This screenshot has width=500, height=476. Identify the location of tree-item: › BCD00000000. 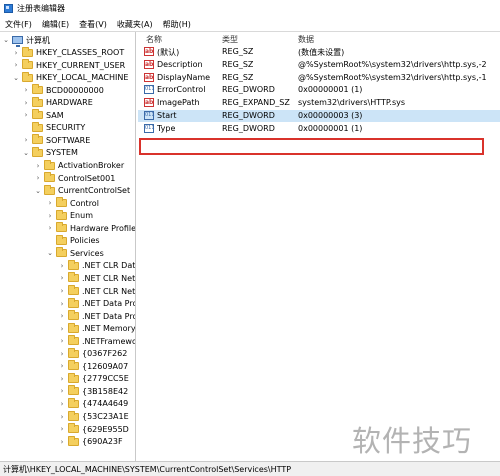
(63, 90).